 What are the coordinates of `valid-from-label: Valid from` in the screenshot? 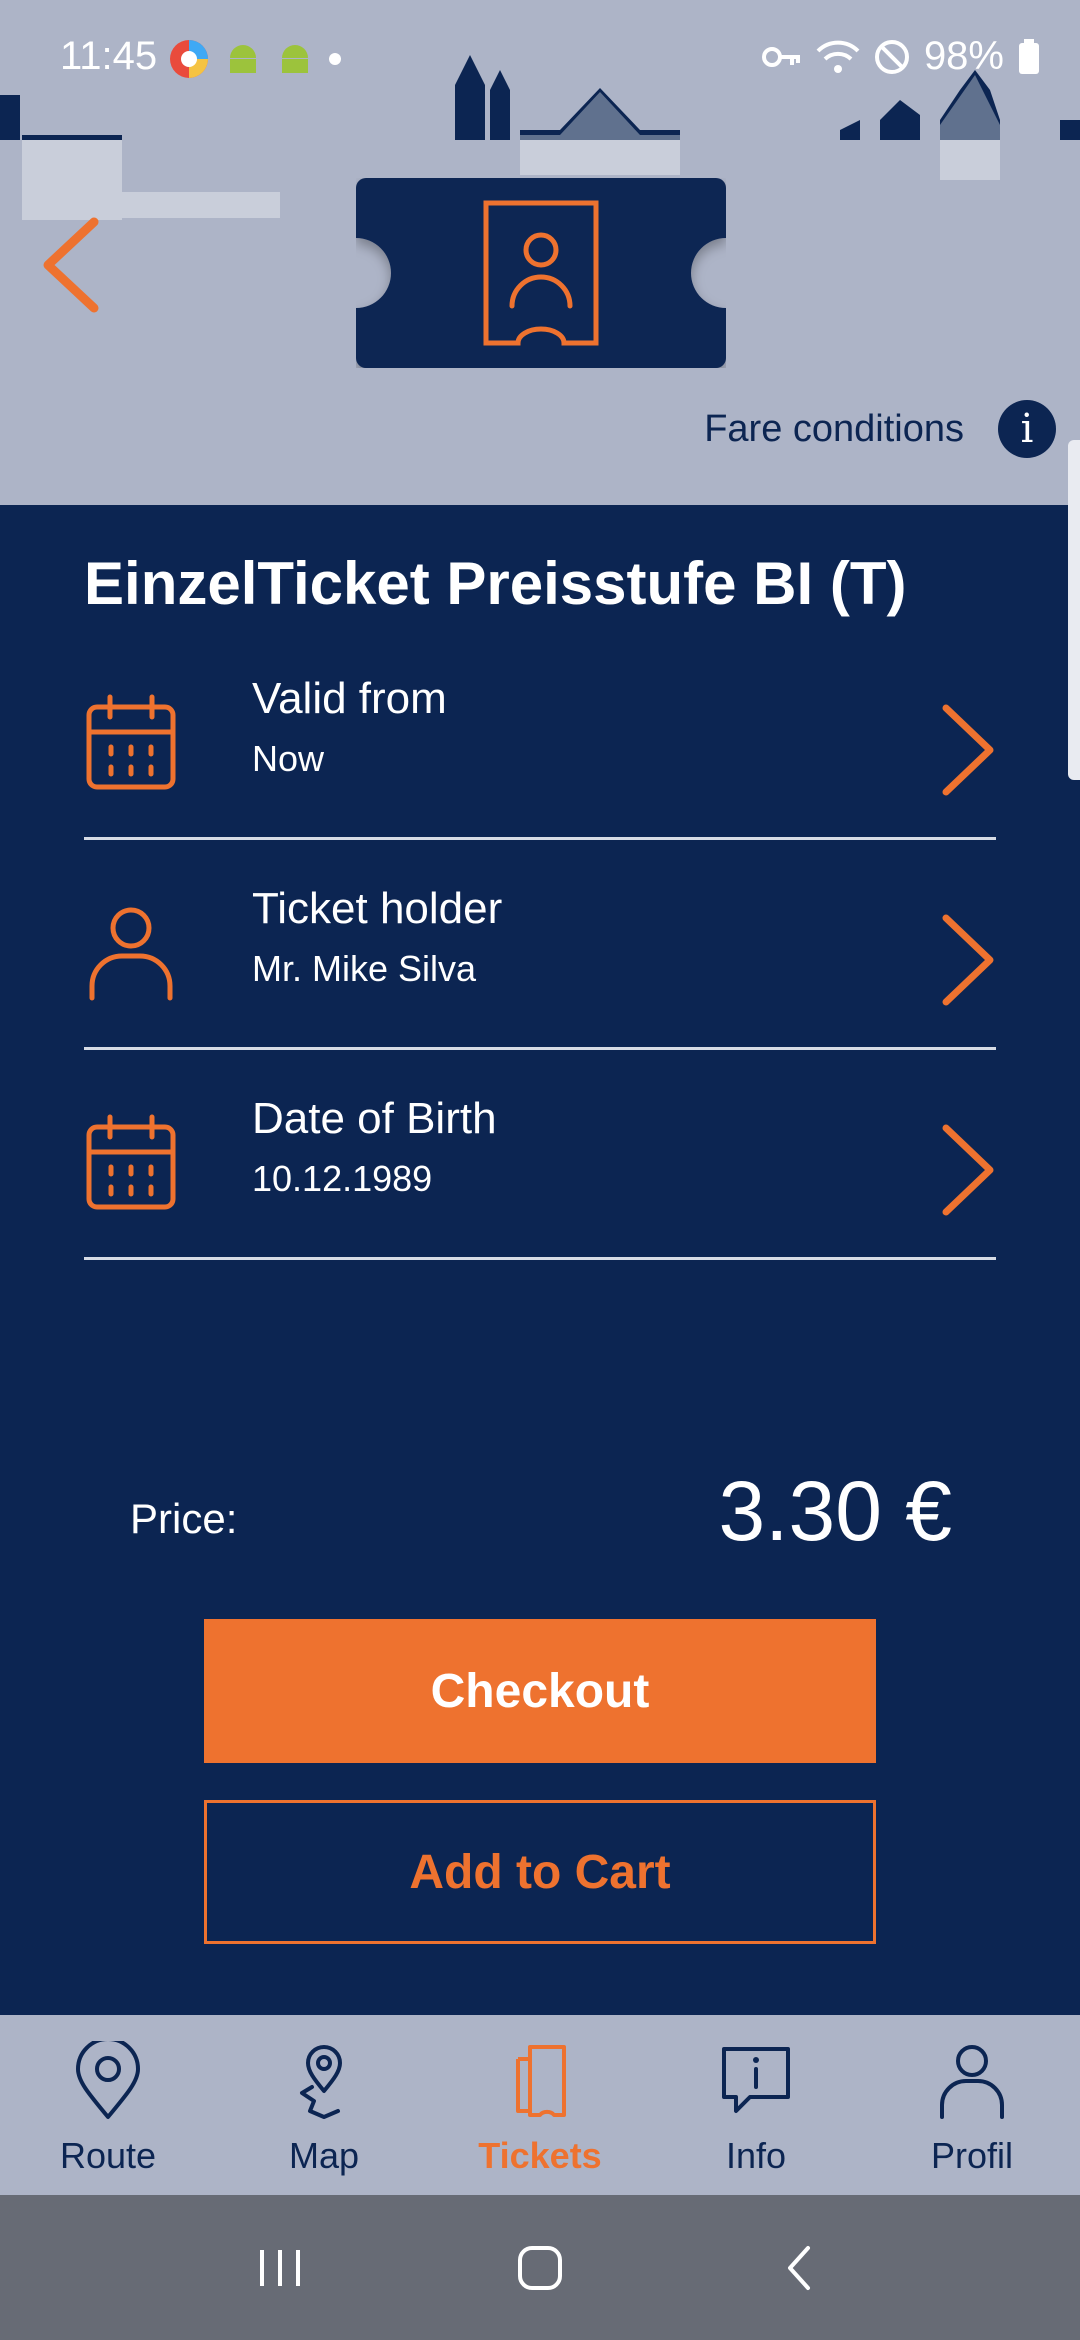 It's located at (349, 698).